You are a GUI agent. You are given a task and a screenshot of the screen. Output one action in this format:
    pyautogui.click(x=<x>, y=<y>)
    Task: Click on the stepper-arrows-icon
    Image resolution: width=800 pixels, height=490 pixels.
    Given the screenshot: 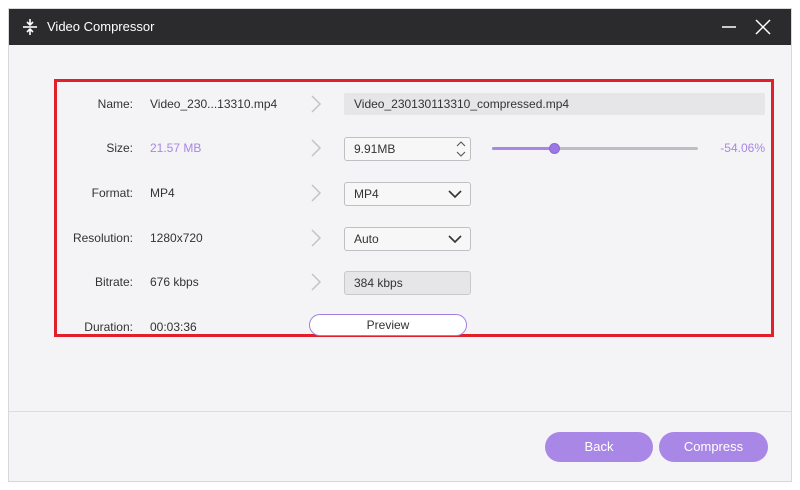 What is the action you would take?
    pyautogui.click(x=461, y=149)
    